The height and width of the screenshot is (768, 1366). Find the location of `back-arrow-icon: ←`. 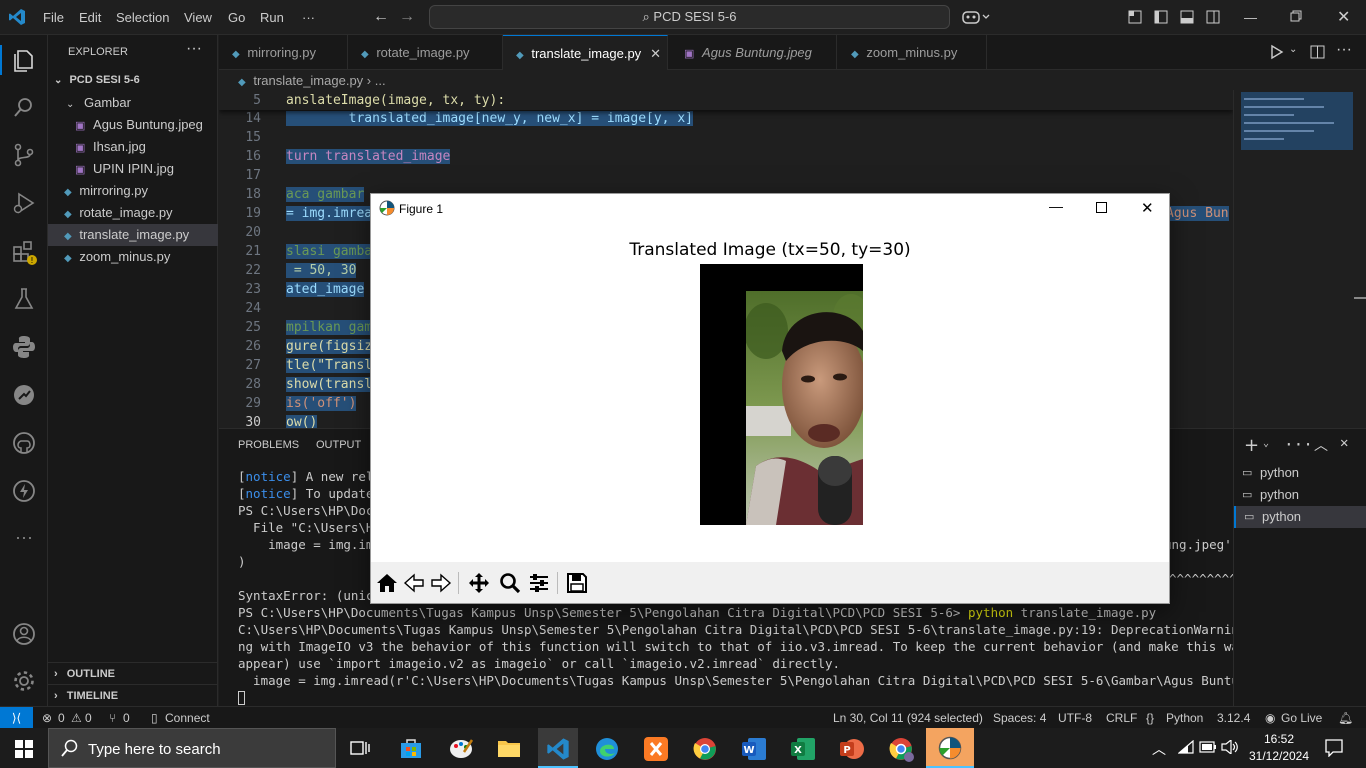

back-arrow-icon: ← is located at coordinates (381, 17).